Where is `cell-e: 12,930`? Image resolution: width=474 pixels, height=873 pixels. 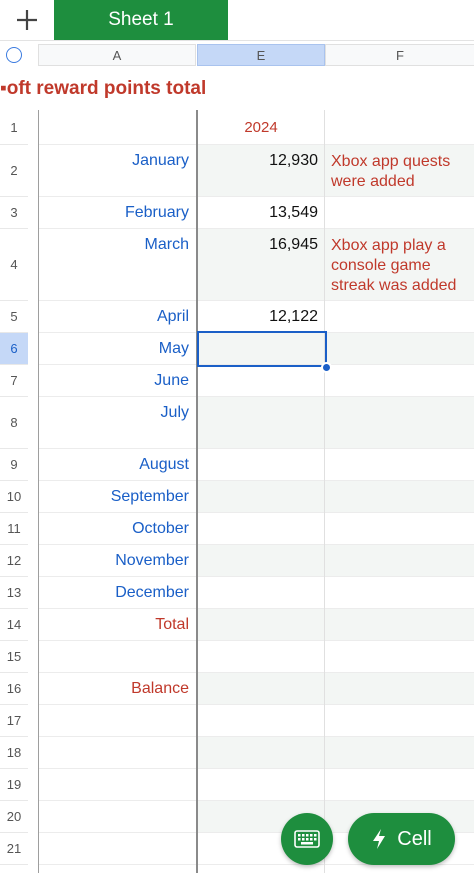
cell-e: 12,930 is located at coordinates (261, 171).